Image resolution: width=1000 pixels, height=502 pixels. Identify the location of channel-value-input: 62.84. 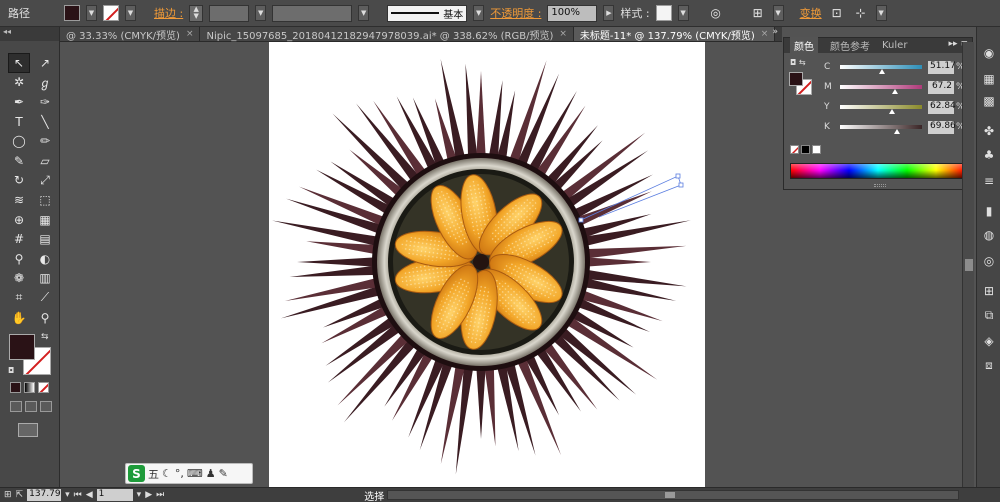
(942, 107).